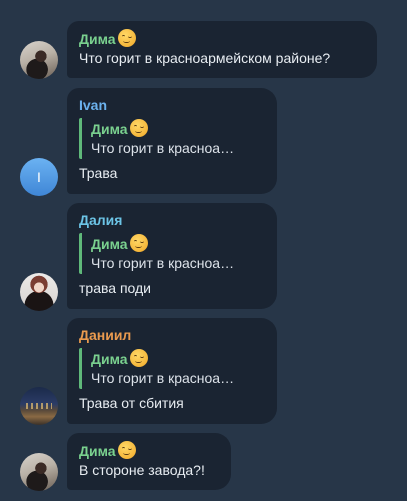  What do you see at coordinates (98, 173) in the screenshot?
I see `message-text: Трава` at bounding box center [98, 173].